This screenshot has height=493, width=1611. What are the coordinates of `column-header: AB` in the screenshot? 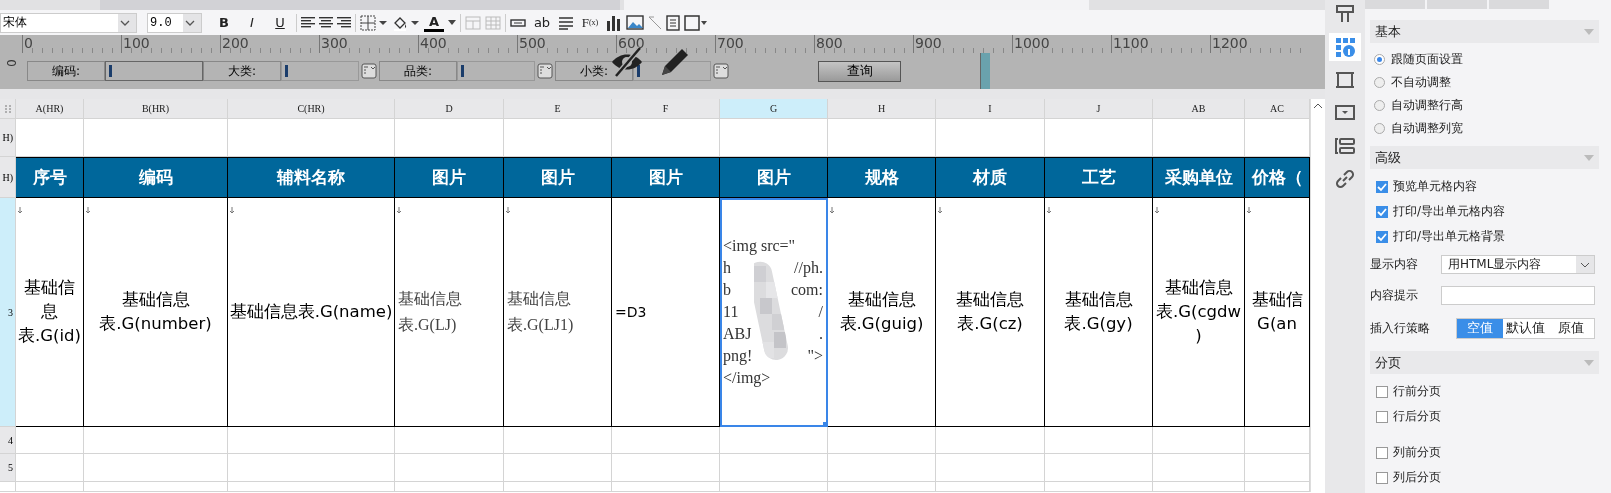 It's located at (1199, 109).